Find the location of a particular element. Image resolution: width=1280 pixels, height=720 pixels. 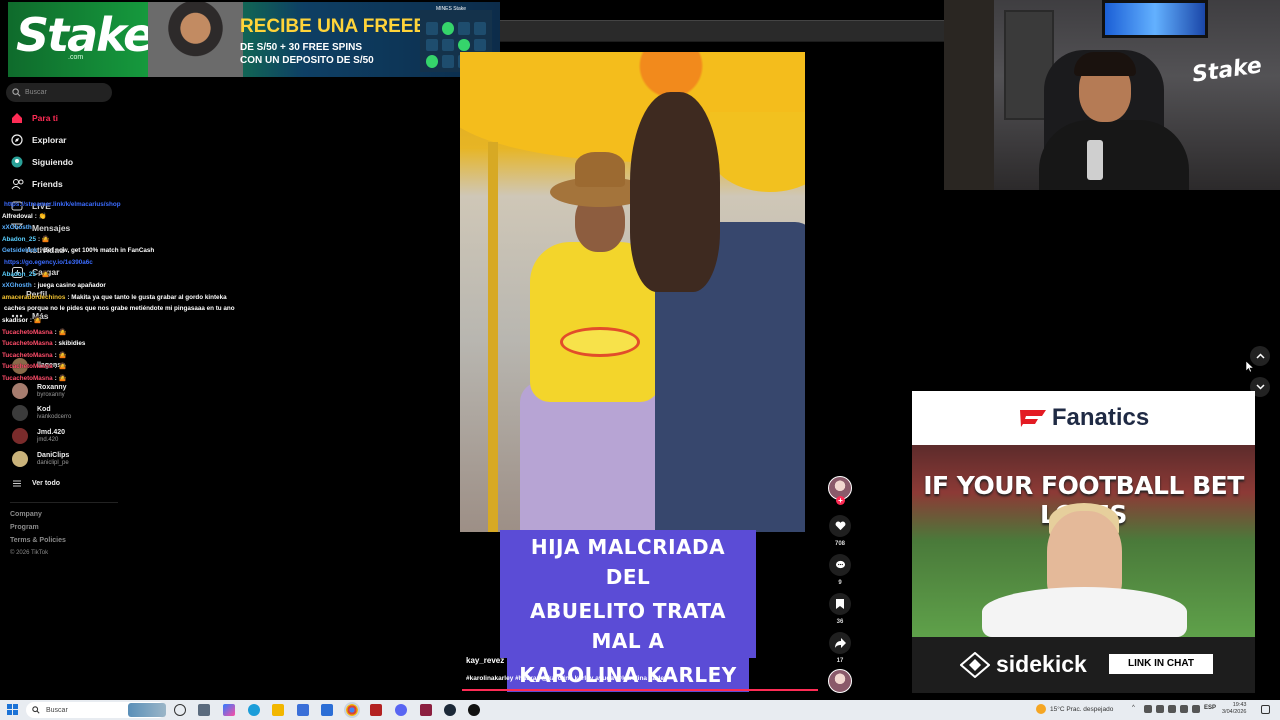

following-account: Kod ivankodcerro is located at coordinates (41, 413).